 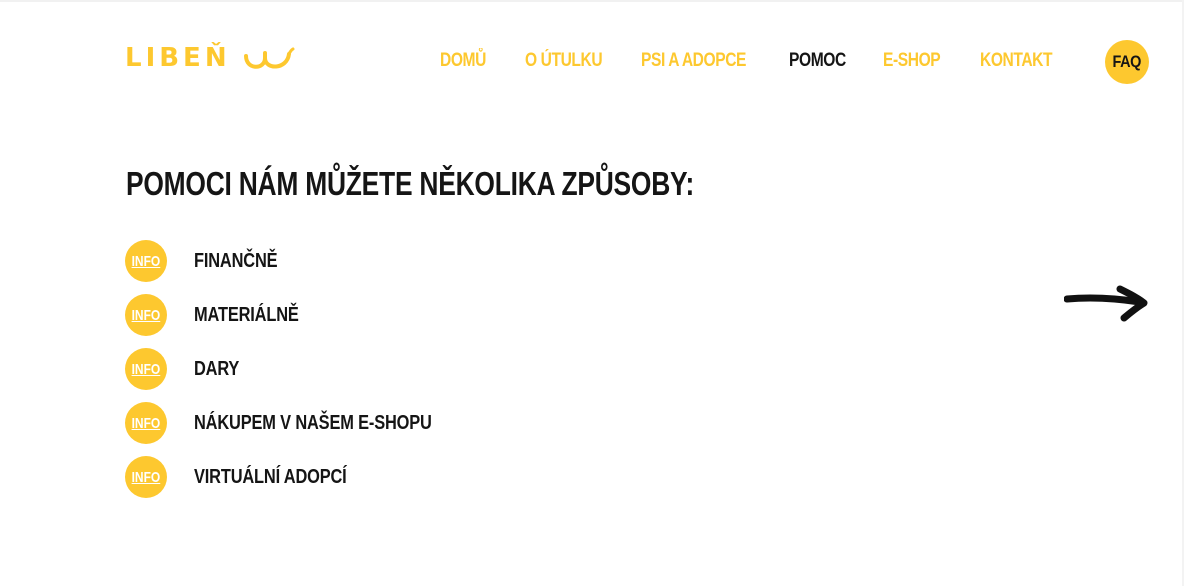 I want to click on list-item: INFO DARY, so click(x=304, y=369).